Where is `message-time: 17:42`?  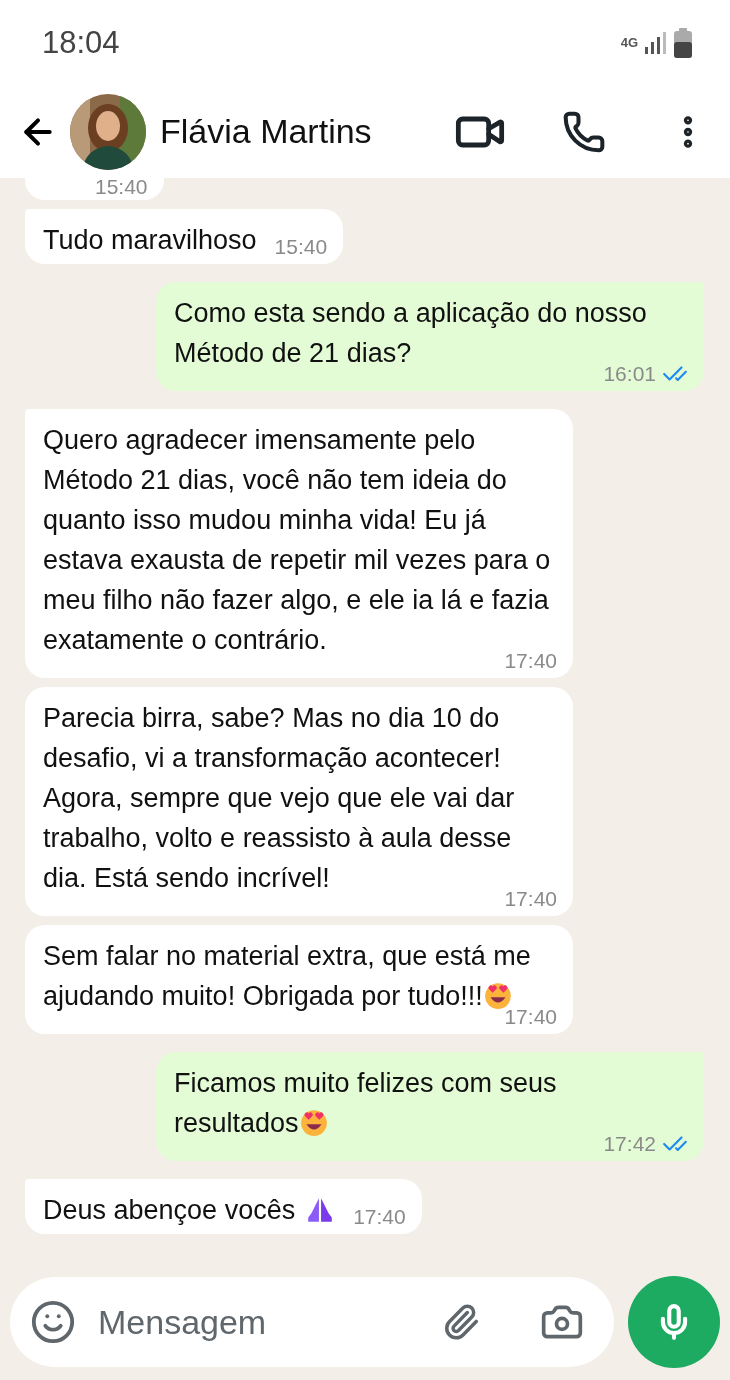
message-time: 17:42 is located at coordinates (629, 1144).